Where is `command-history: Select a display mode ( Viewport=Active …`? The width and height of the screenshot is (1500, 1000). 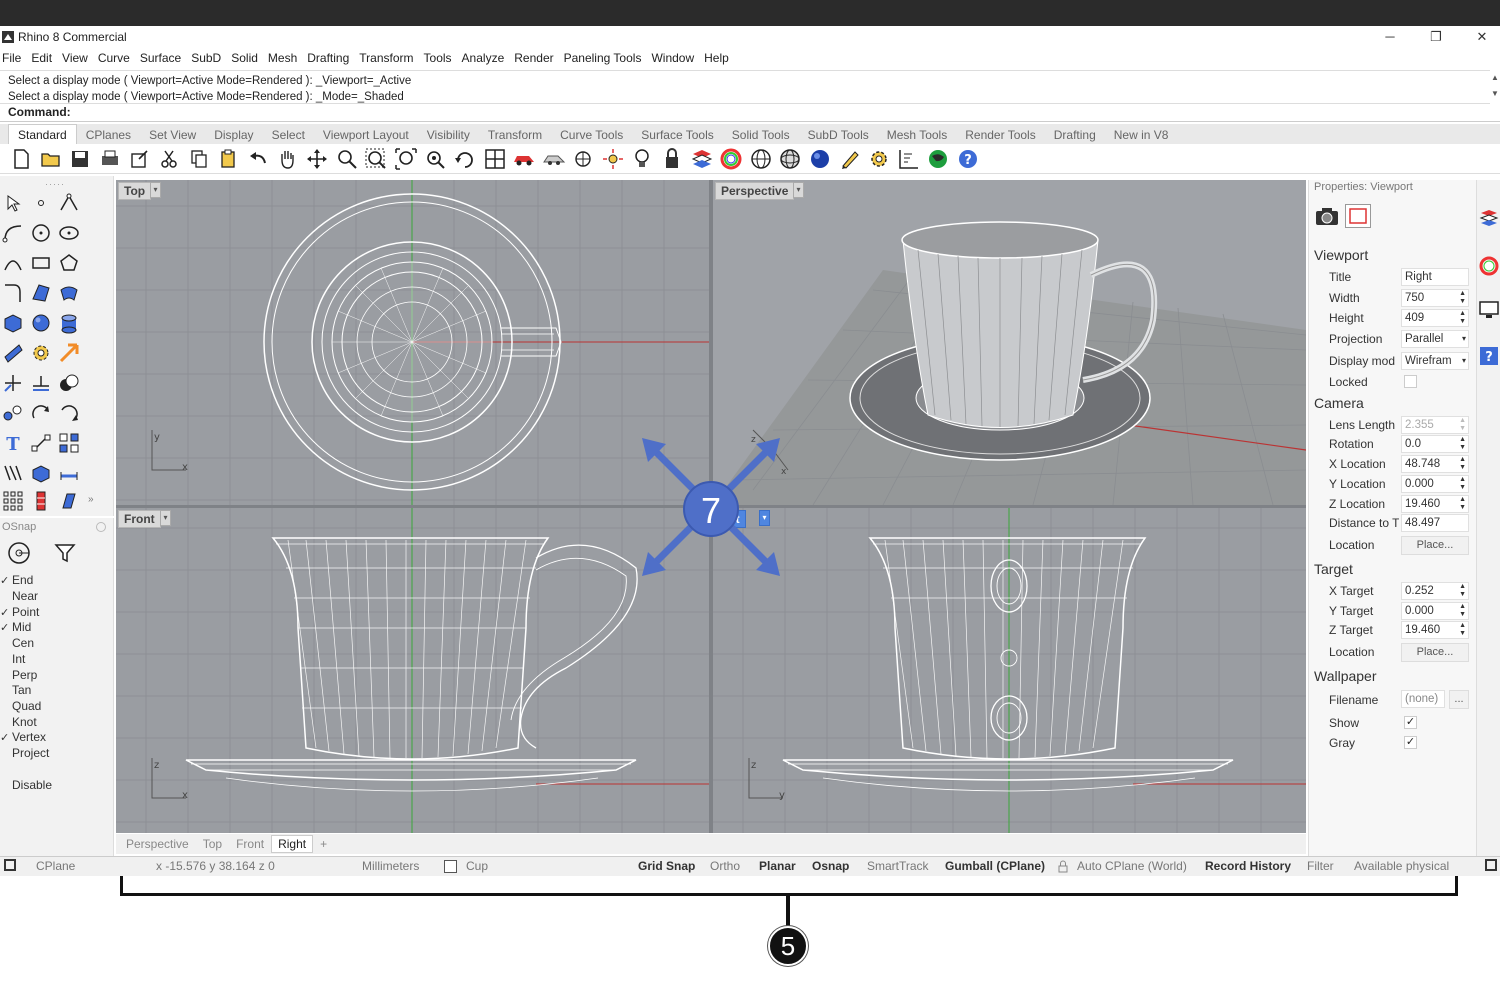 command-history: Select a display mode ( Viewport=Active … is located at coordinates (745, 87).